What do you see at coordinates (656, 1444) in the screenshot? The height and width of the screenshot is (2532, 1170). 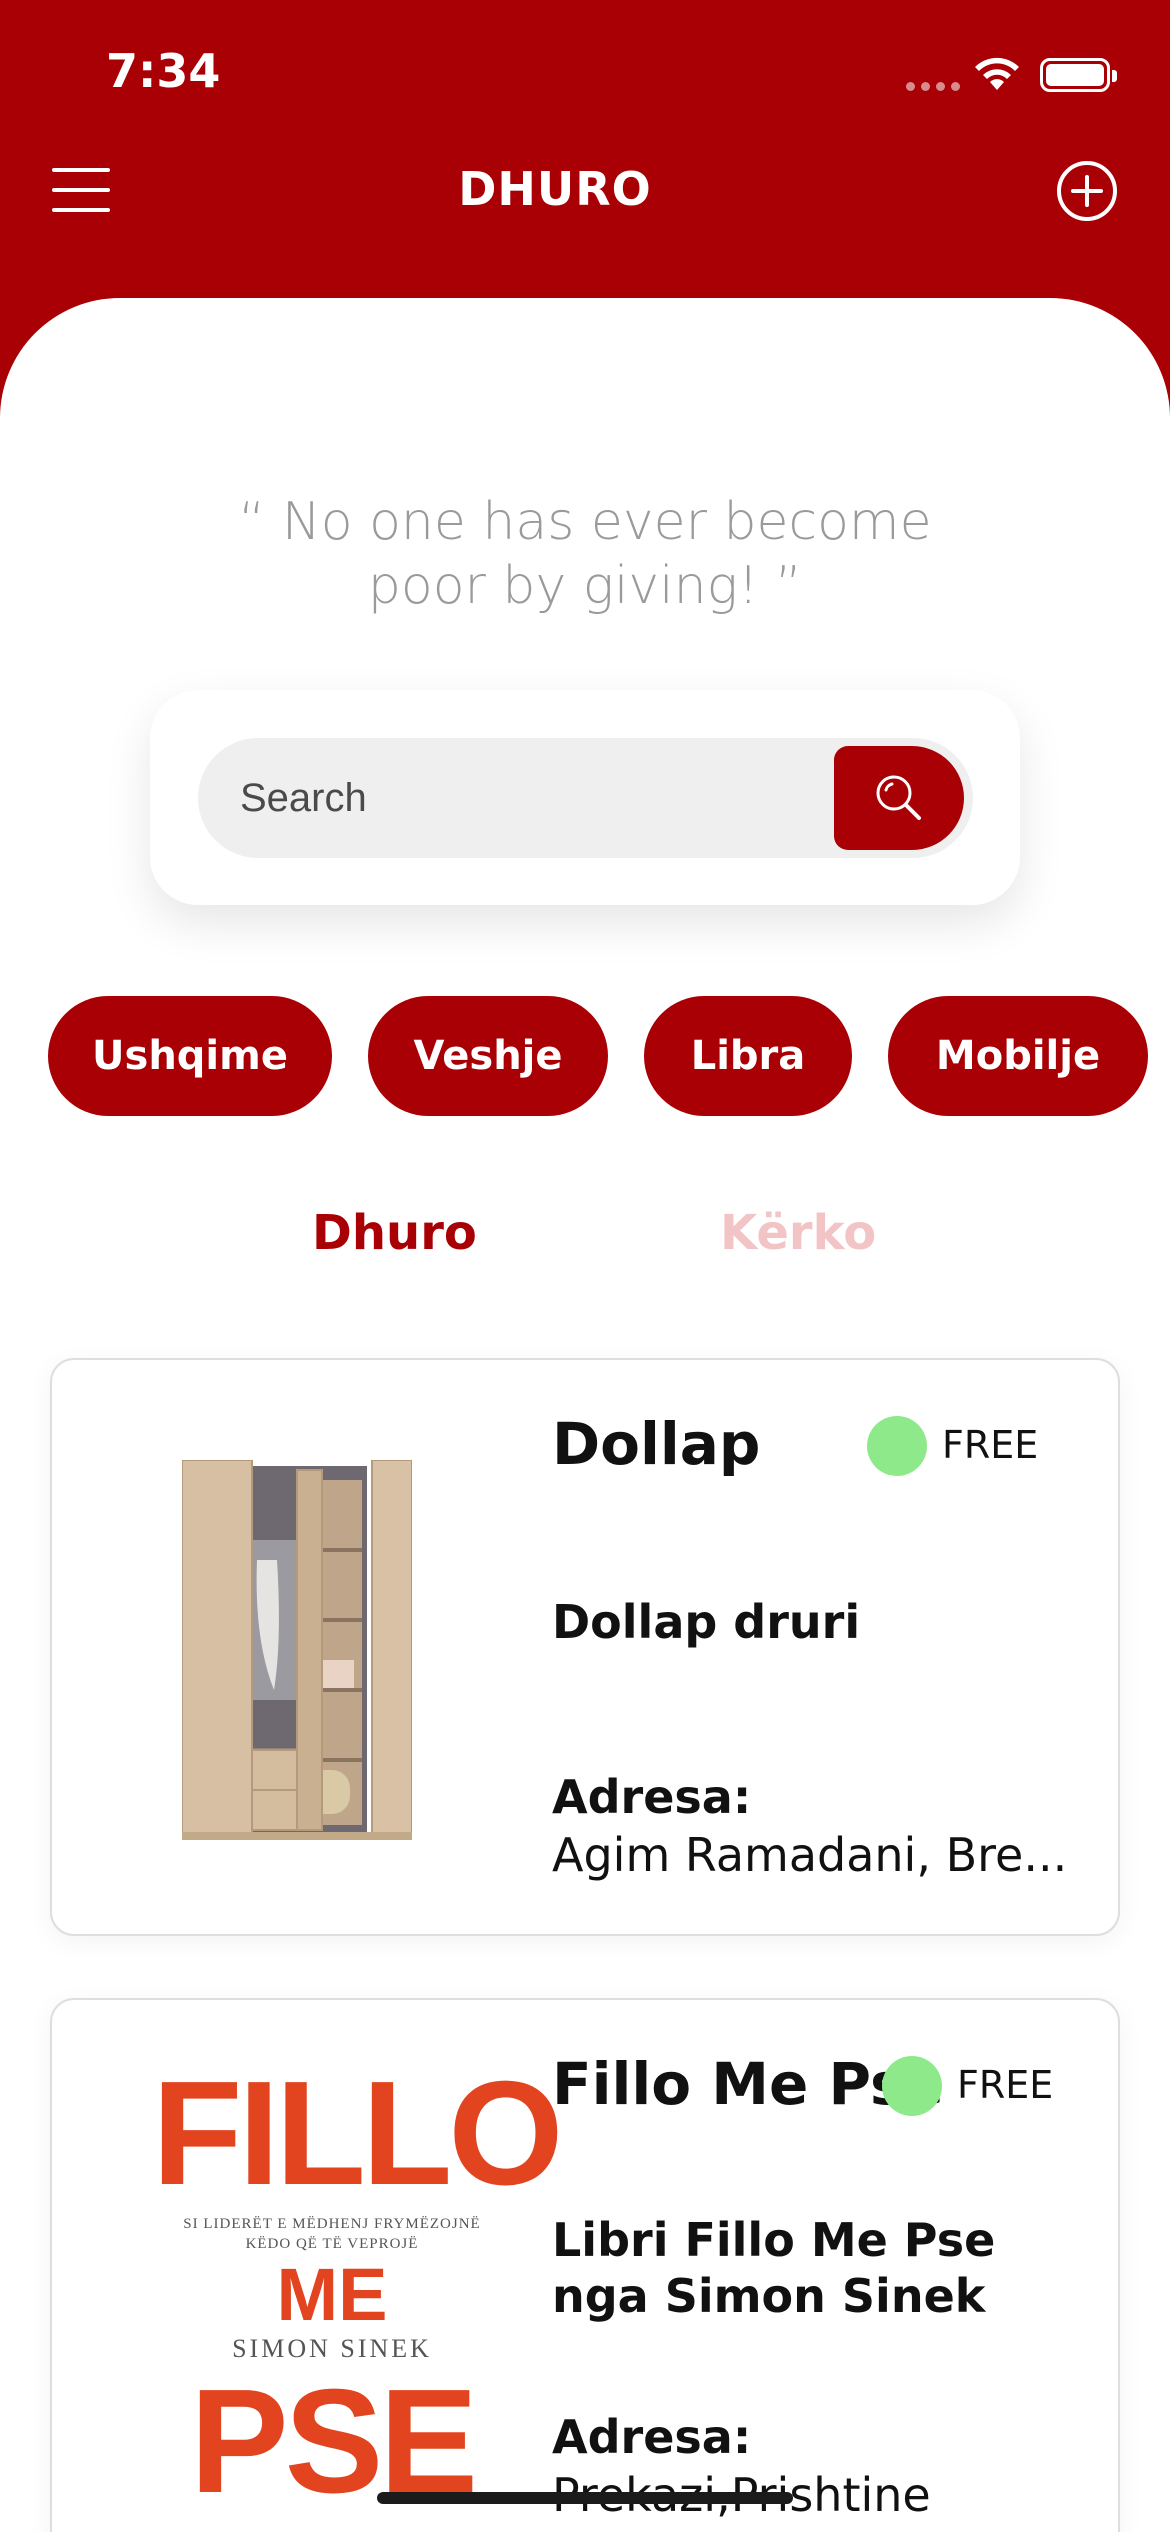 I see `item-title: Dollap` at bounding box center [656, 1444].